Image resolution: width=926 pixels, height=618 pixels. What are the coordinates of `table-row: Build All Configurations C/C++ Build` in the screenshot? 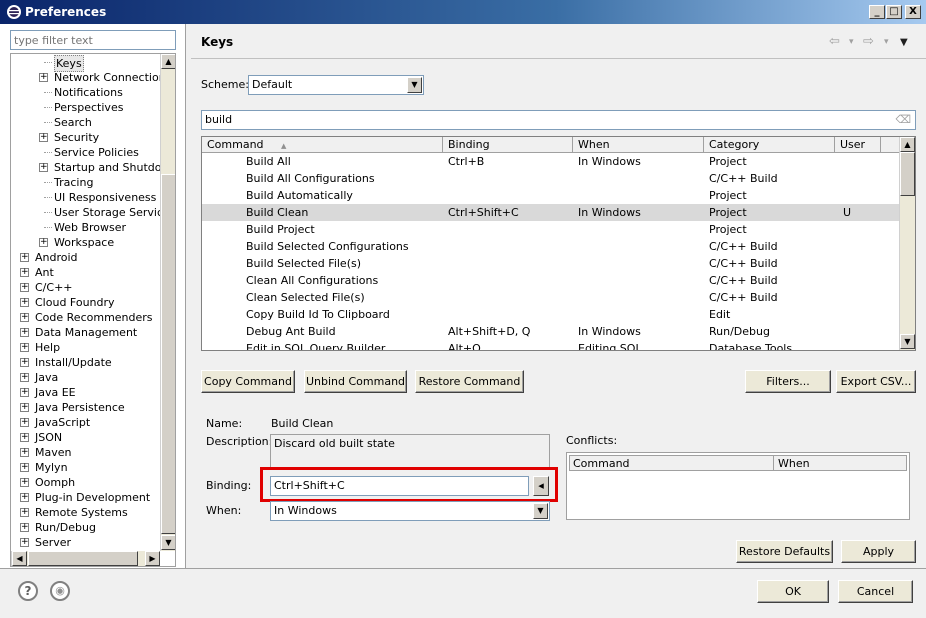 It's located at (550, 178).